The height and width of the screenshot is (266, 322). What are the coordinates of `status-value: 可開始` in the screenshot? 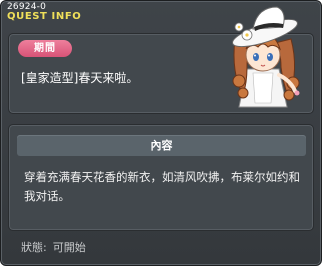 It's located at (69, 247).